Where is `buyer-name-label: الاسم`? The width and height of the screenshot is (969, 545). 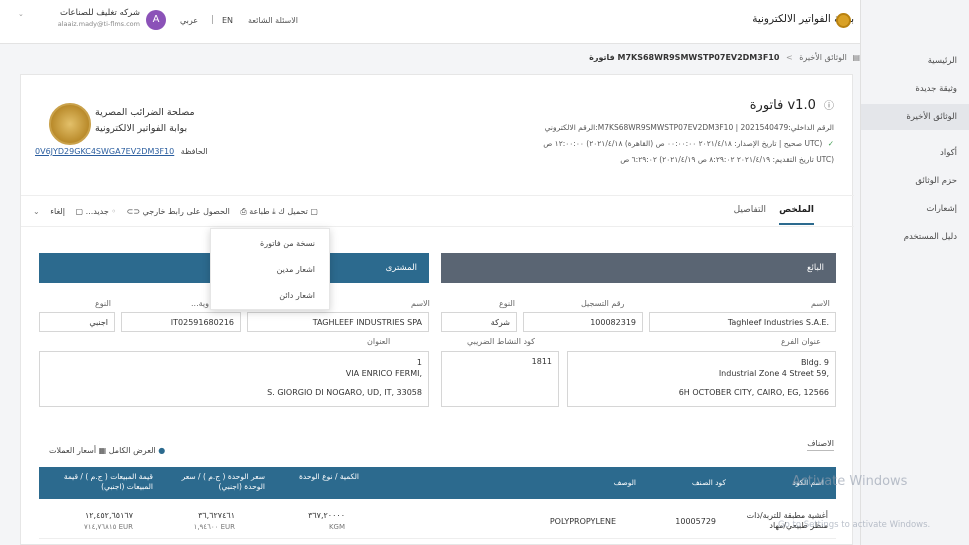
buyer-name-label: الاسم is located at coordinates (420, 303).